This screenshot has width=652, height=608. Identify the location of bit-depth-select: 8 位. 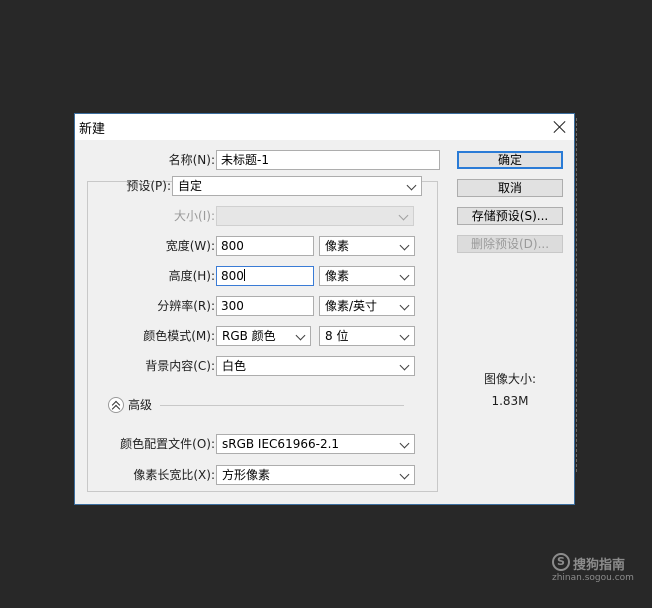
(367, 336).